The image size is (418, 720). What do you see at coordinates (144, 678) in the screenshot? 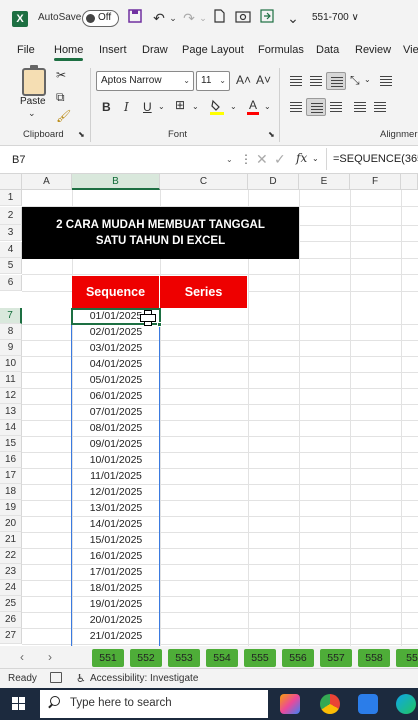
I see `accessibility-status: Accessibility: Investigate` at bounding box center [144, 678].